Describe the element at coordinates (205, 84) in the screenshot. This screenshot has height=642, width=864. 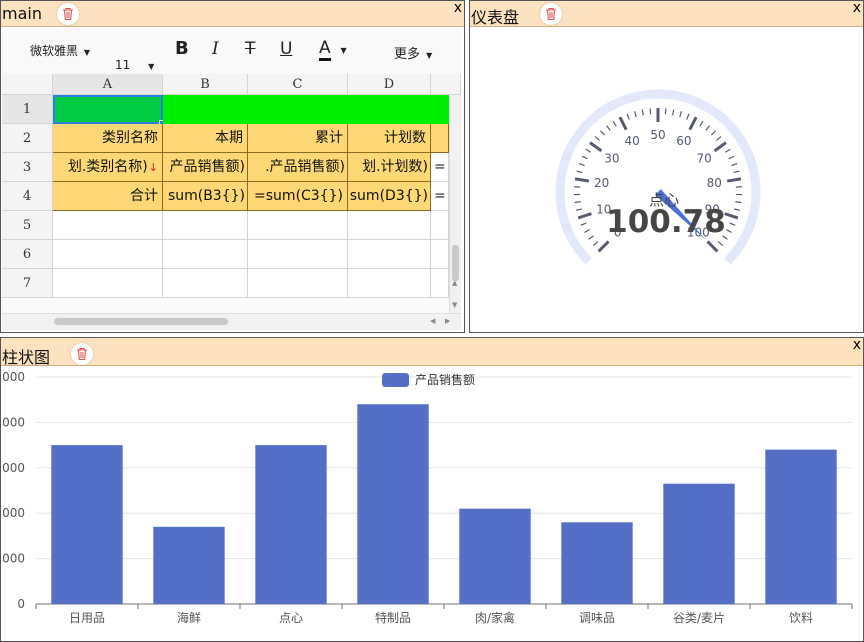
I see `column-header-b: B` at that location.